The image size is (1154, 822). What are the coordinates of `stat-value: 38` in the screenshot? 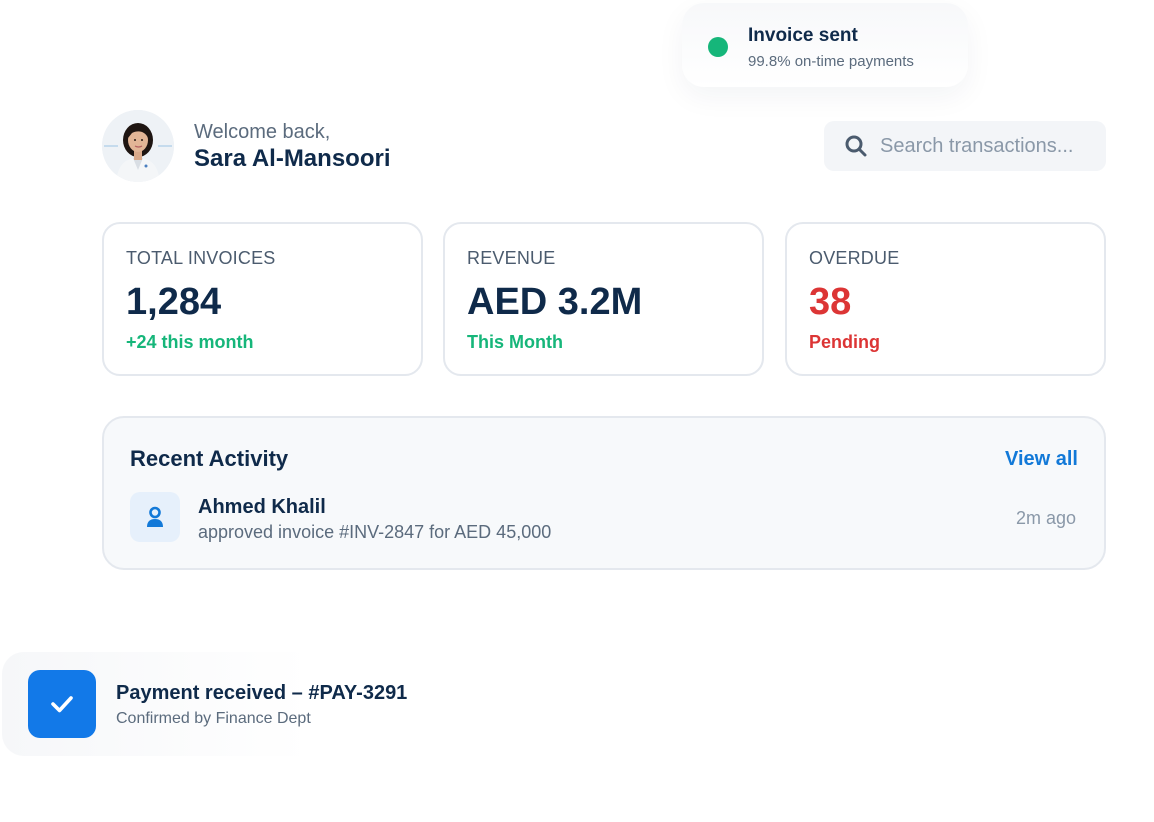 It's located at (830, 302).